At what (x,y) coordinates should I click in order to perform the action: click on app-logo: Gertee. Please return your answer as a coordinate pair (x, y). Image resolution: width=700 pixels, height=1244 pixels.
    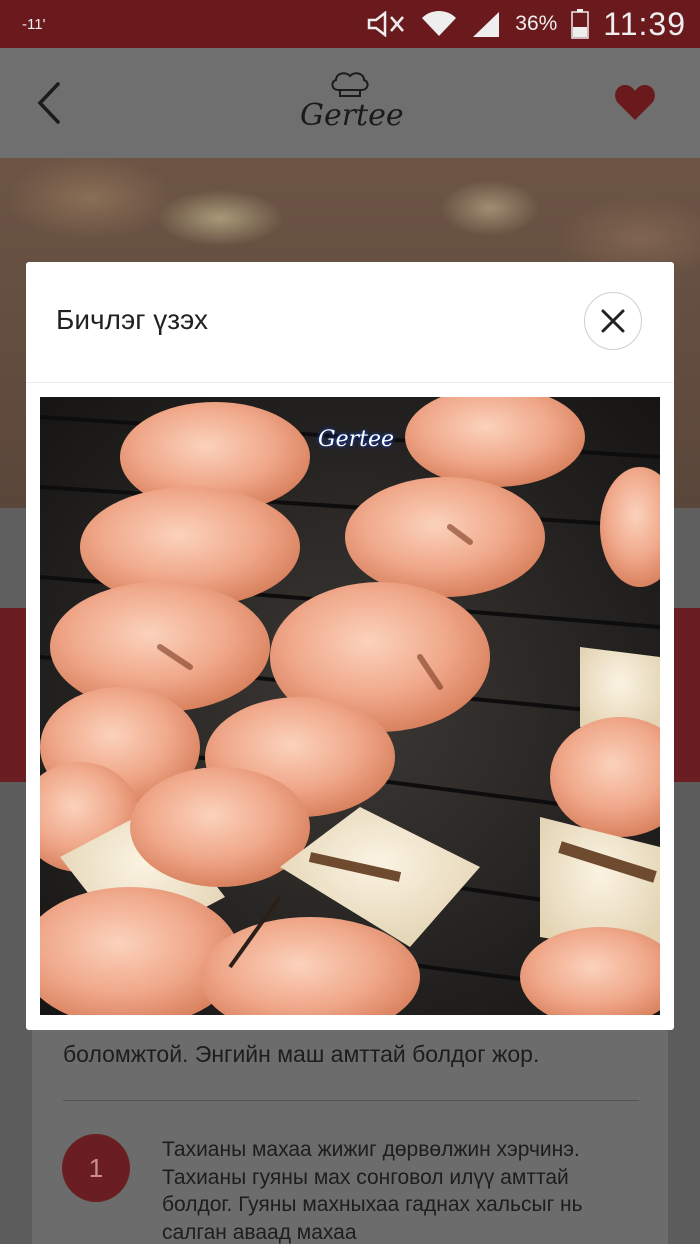
    Looking at the image, I should click on (352, 105).